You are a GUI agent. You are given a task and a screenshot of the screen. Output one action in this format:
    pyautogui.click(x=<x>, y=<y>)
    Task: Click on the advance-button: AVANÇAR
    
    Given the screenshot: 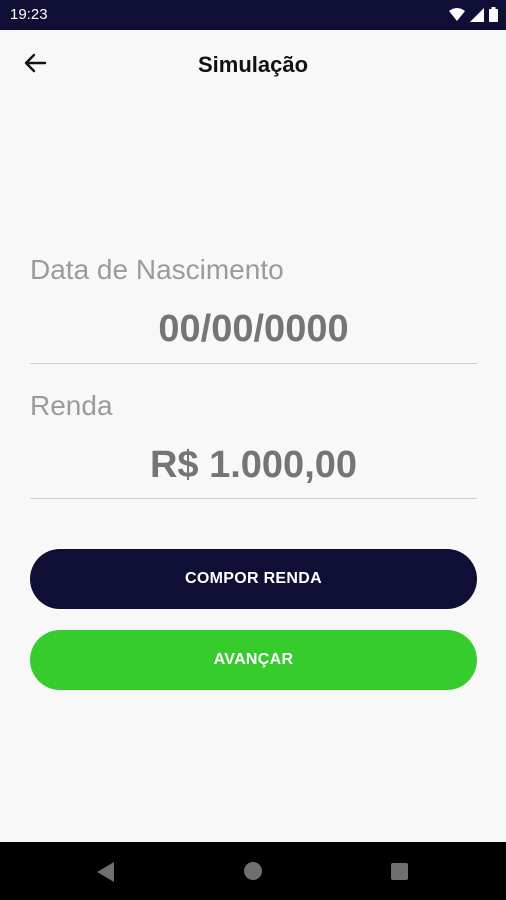 What is the action you would take?
    pyautogui.click(x=253, y=660)
    